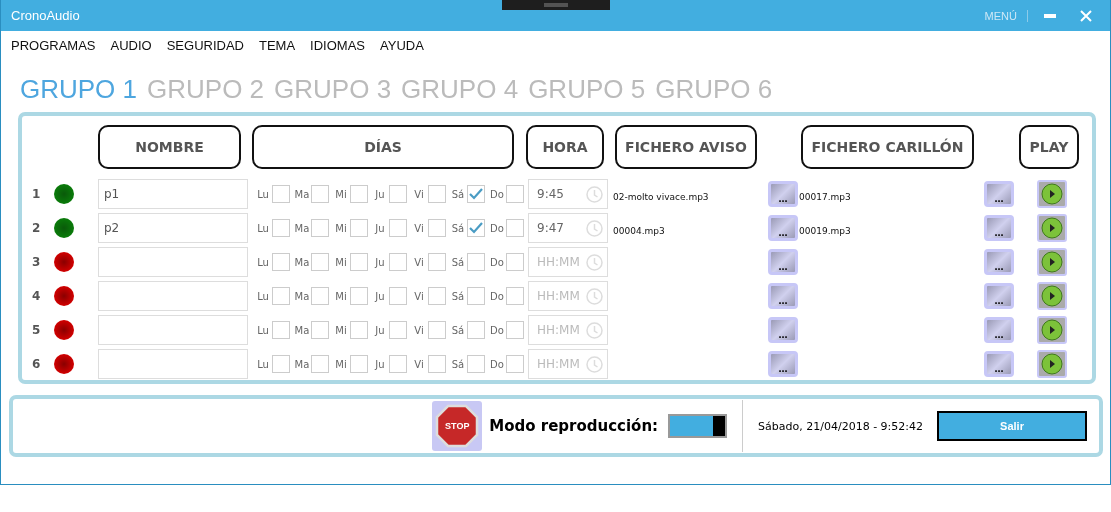 The height and width of the screenshot is (512, 1111). Describe the element at coordinates (53, 50) in the screenshot. I see `menu-item: PROGRAMAS` at that location.